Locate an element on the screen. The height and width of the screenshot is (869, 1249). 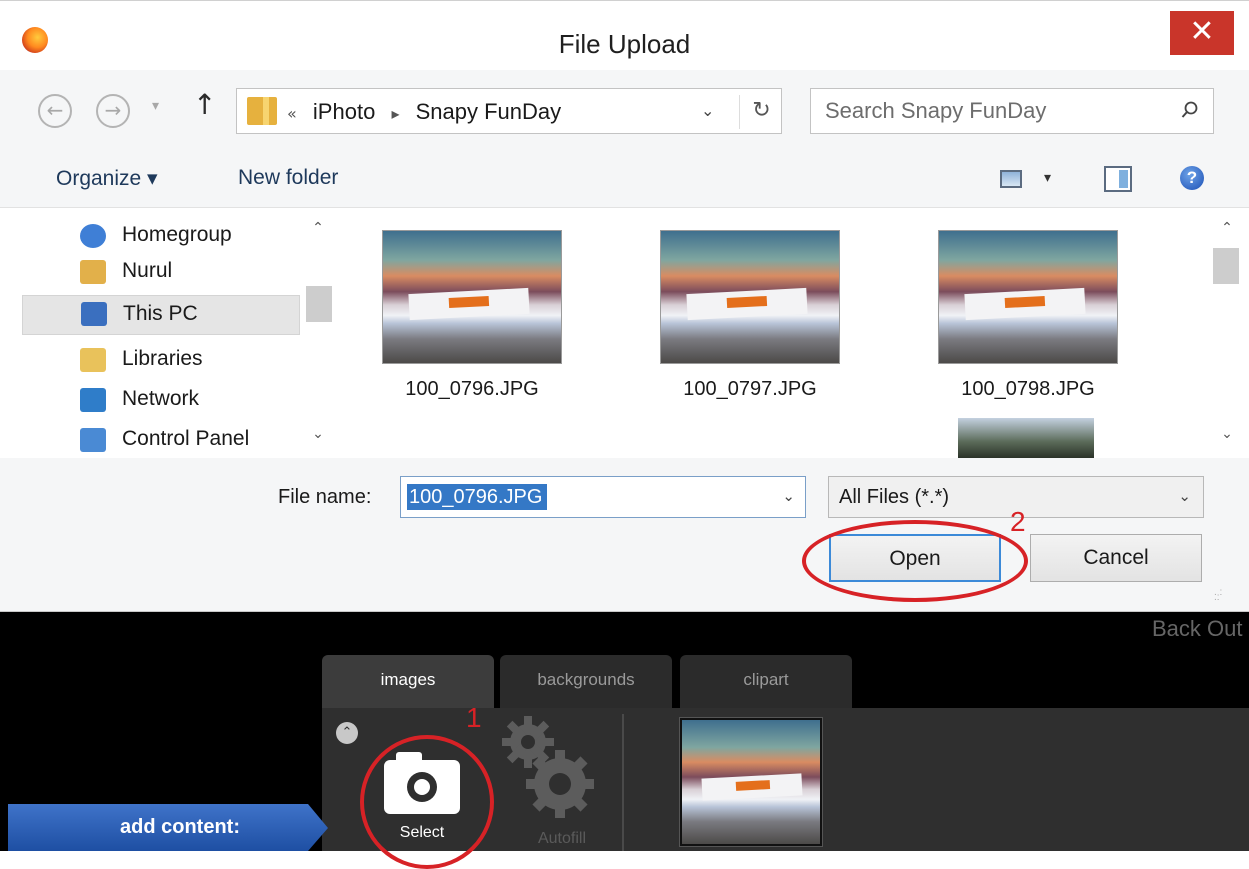
view-dropdown-icon: ▾ is located at coordinates (1047, 178).